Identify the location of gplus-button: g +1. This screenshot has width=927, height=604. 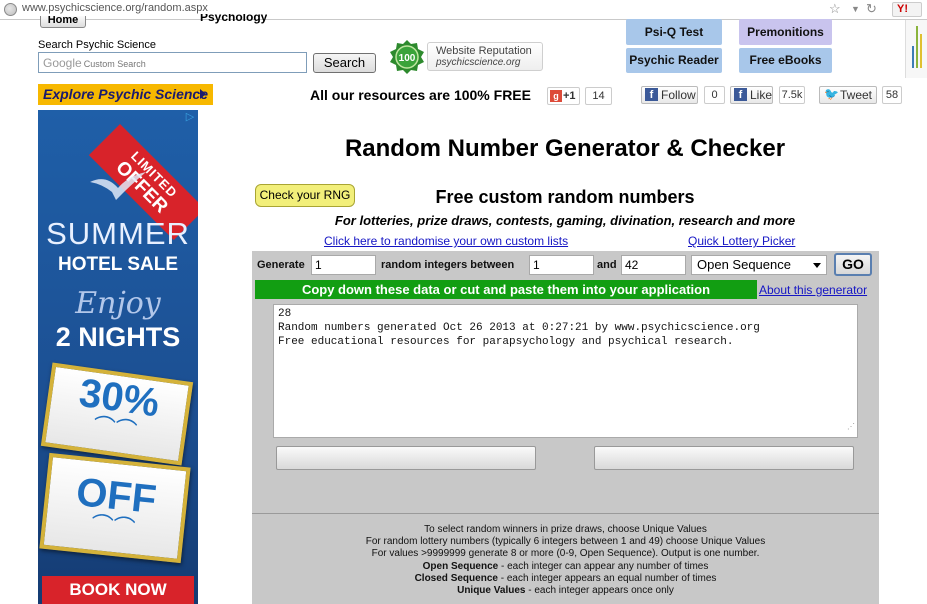
(563, 96).